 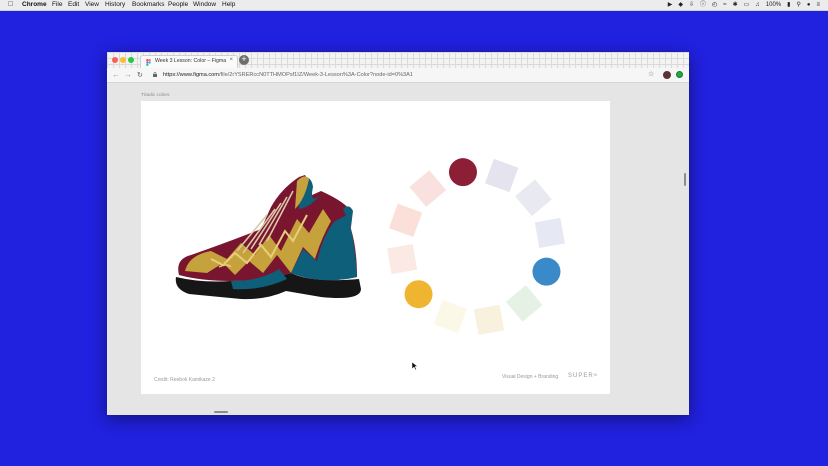 I want to click on tab-title: Week 3 Lesson: Color – Figma, so click(x=191, y=61).